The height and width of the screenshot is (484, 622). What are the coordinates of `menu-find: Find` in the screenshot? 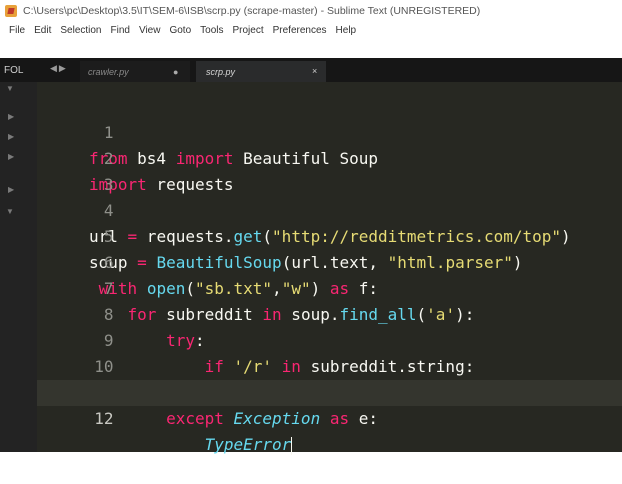 It's located at (120, 30).